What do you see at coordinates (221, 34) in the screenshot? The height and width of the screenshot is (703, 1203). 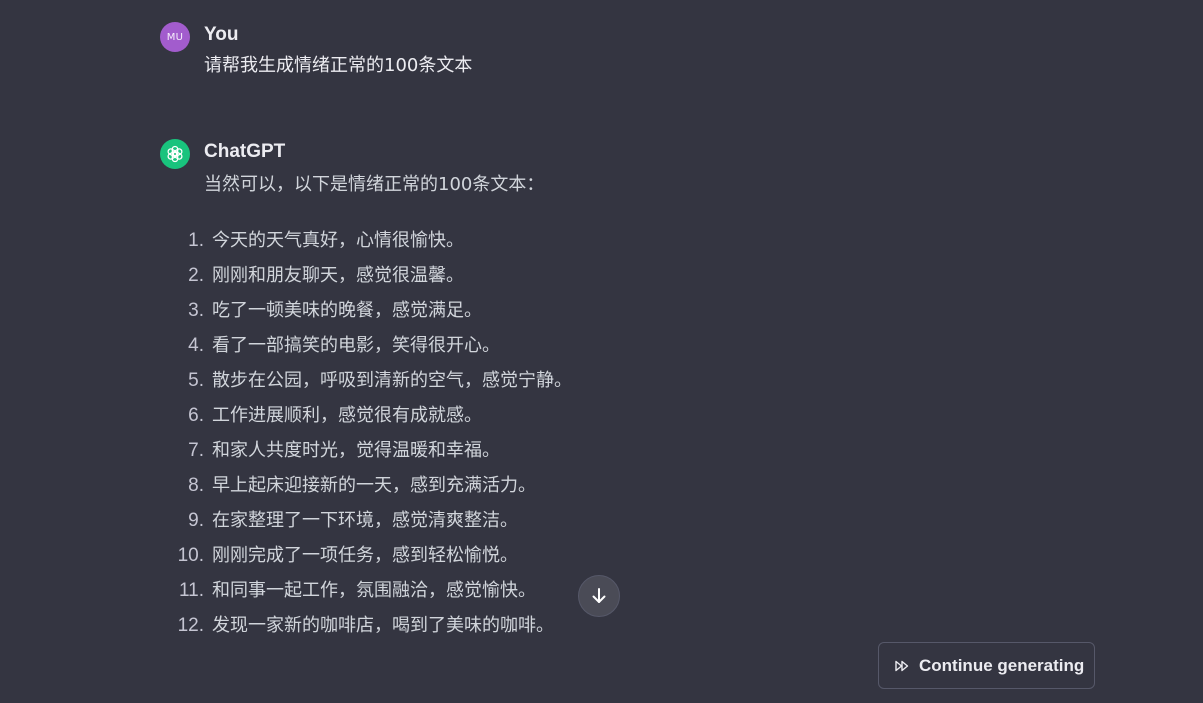 I see `user-author-name: You` at bounding box center [221, 34].